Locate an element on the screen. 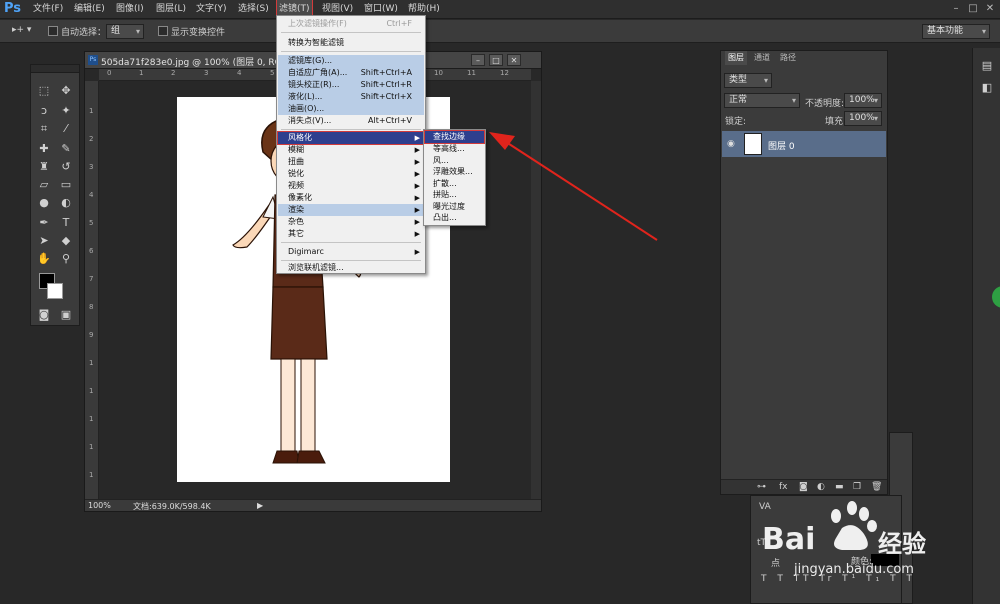 This screenshot has height=604, width=1000. status-indicator is located at coordinates (996, 297).